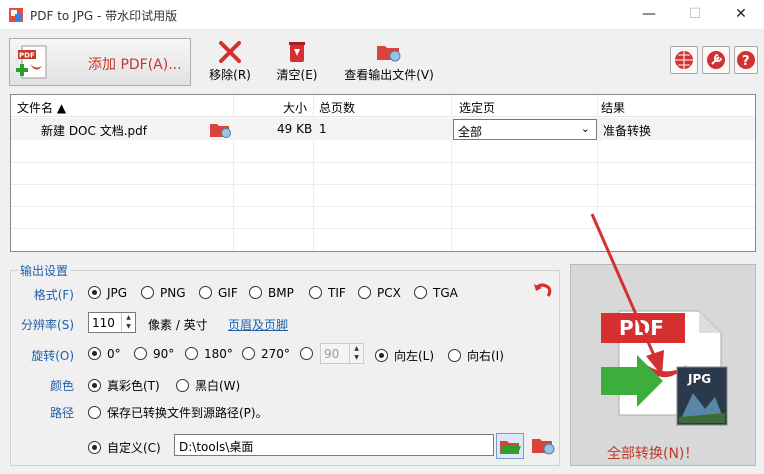  What do you see at coordinates (389, 75) in the screenshot?
I see `view-output-label: 查看输出文件(V)` at bounding box center [389, 75].